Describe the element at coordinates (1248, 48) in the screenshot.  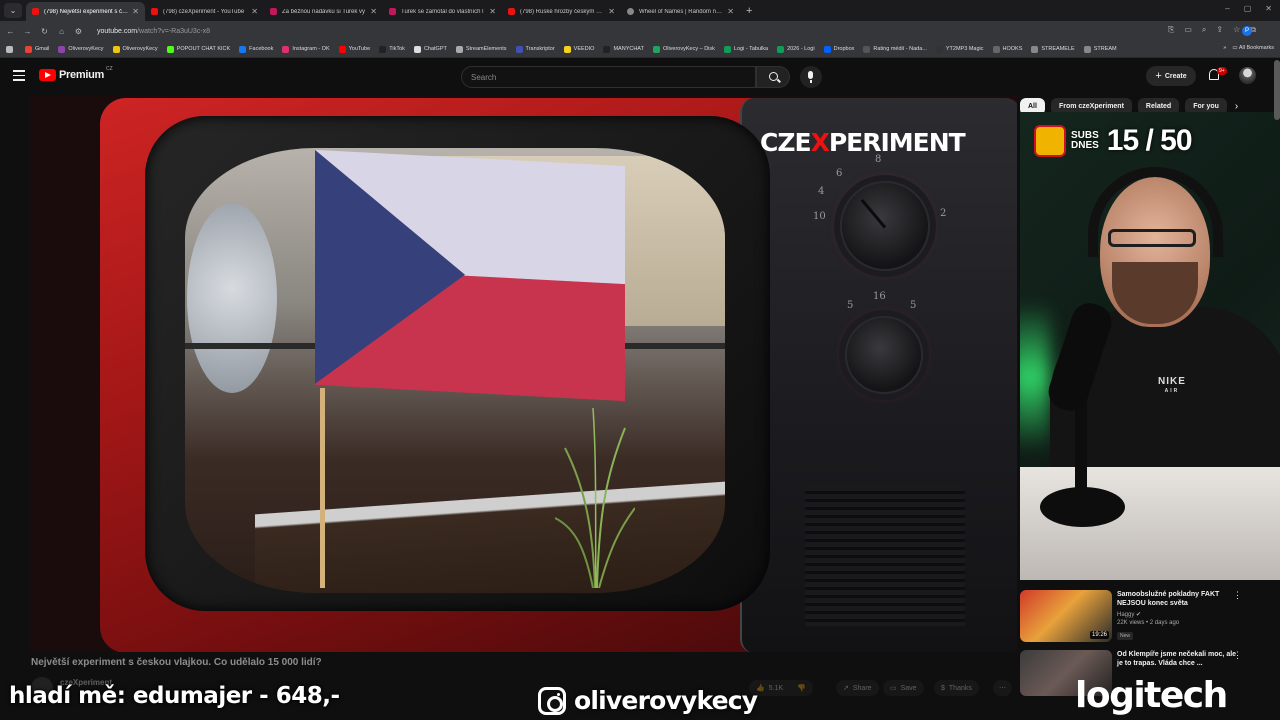
I see `all-bookmarks-link: » ▭ All Bookmarks` at that location.